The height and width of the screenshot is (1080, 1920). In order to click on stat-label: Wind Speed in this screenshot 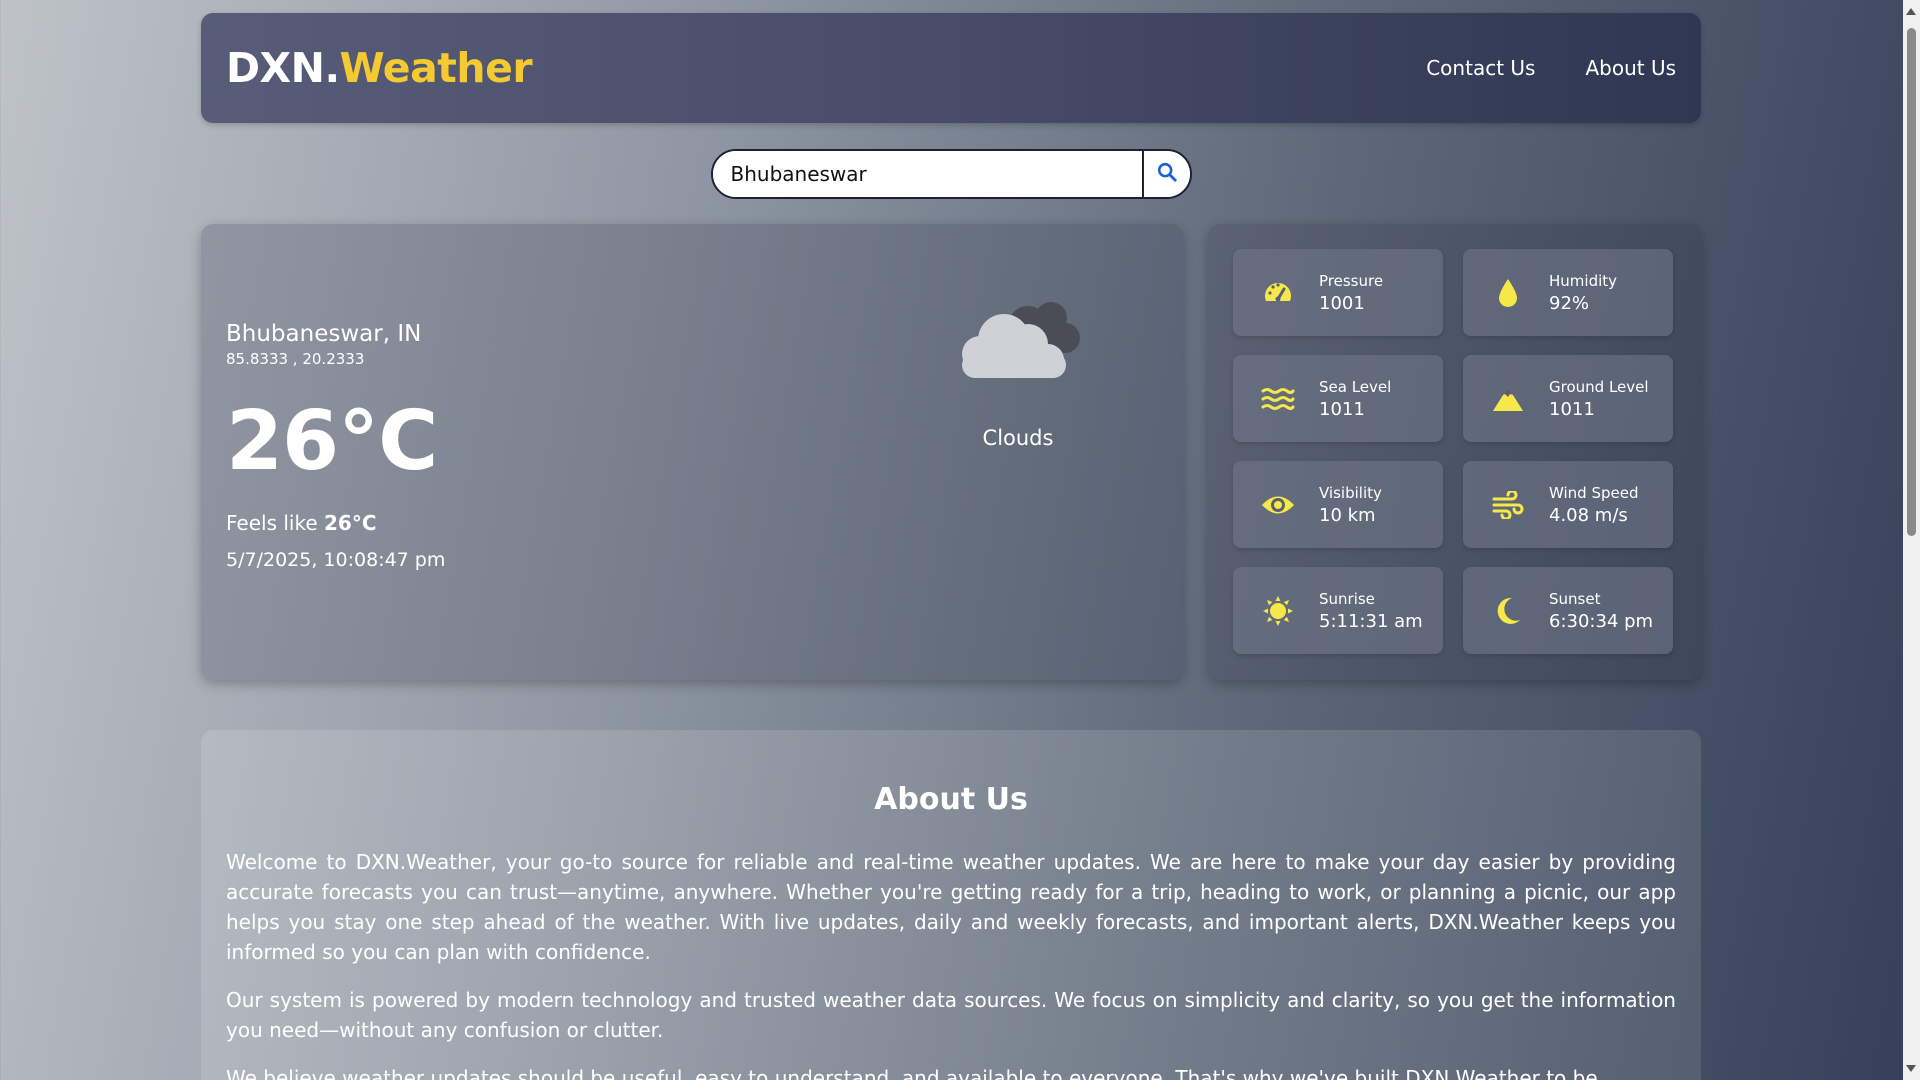, I will do `click(1594, 492)`.